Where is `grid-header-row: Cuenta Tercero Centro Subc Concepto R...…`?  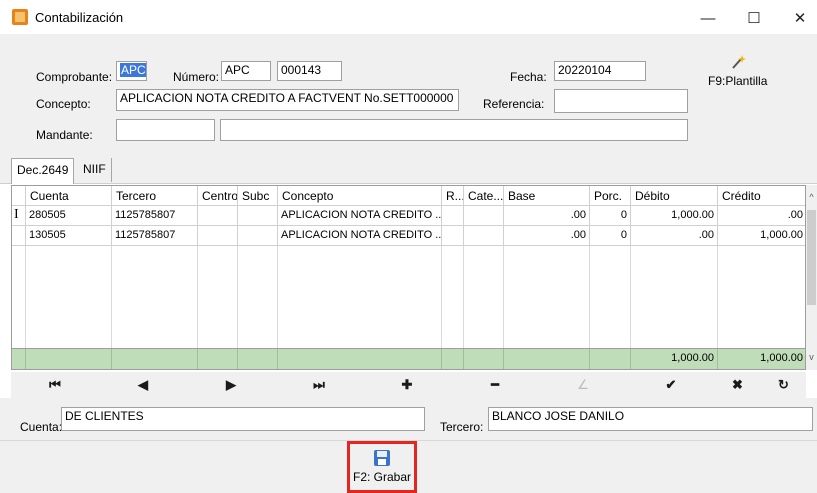 grid-header-row: Cuenta Tercero Centro Subc Concepto R...… is located at coordinates (408, 196).